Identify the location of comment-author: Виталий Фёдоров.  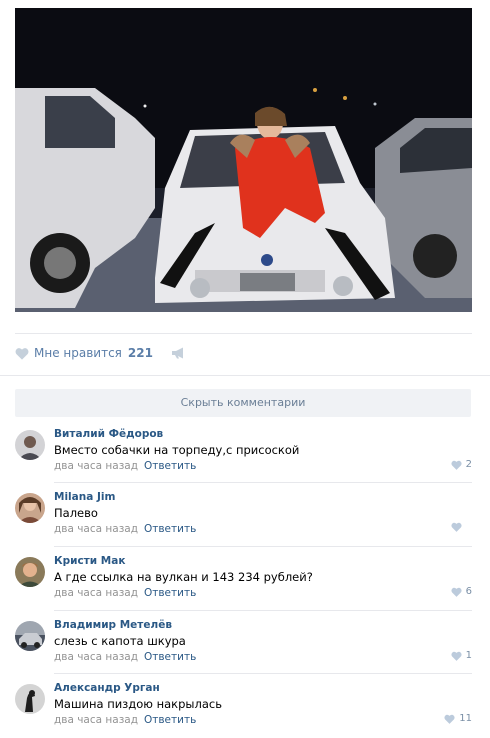
(108, 434).